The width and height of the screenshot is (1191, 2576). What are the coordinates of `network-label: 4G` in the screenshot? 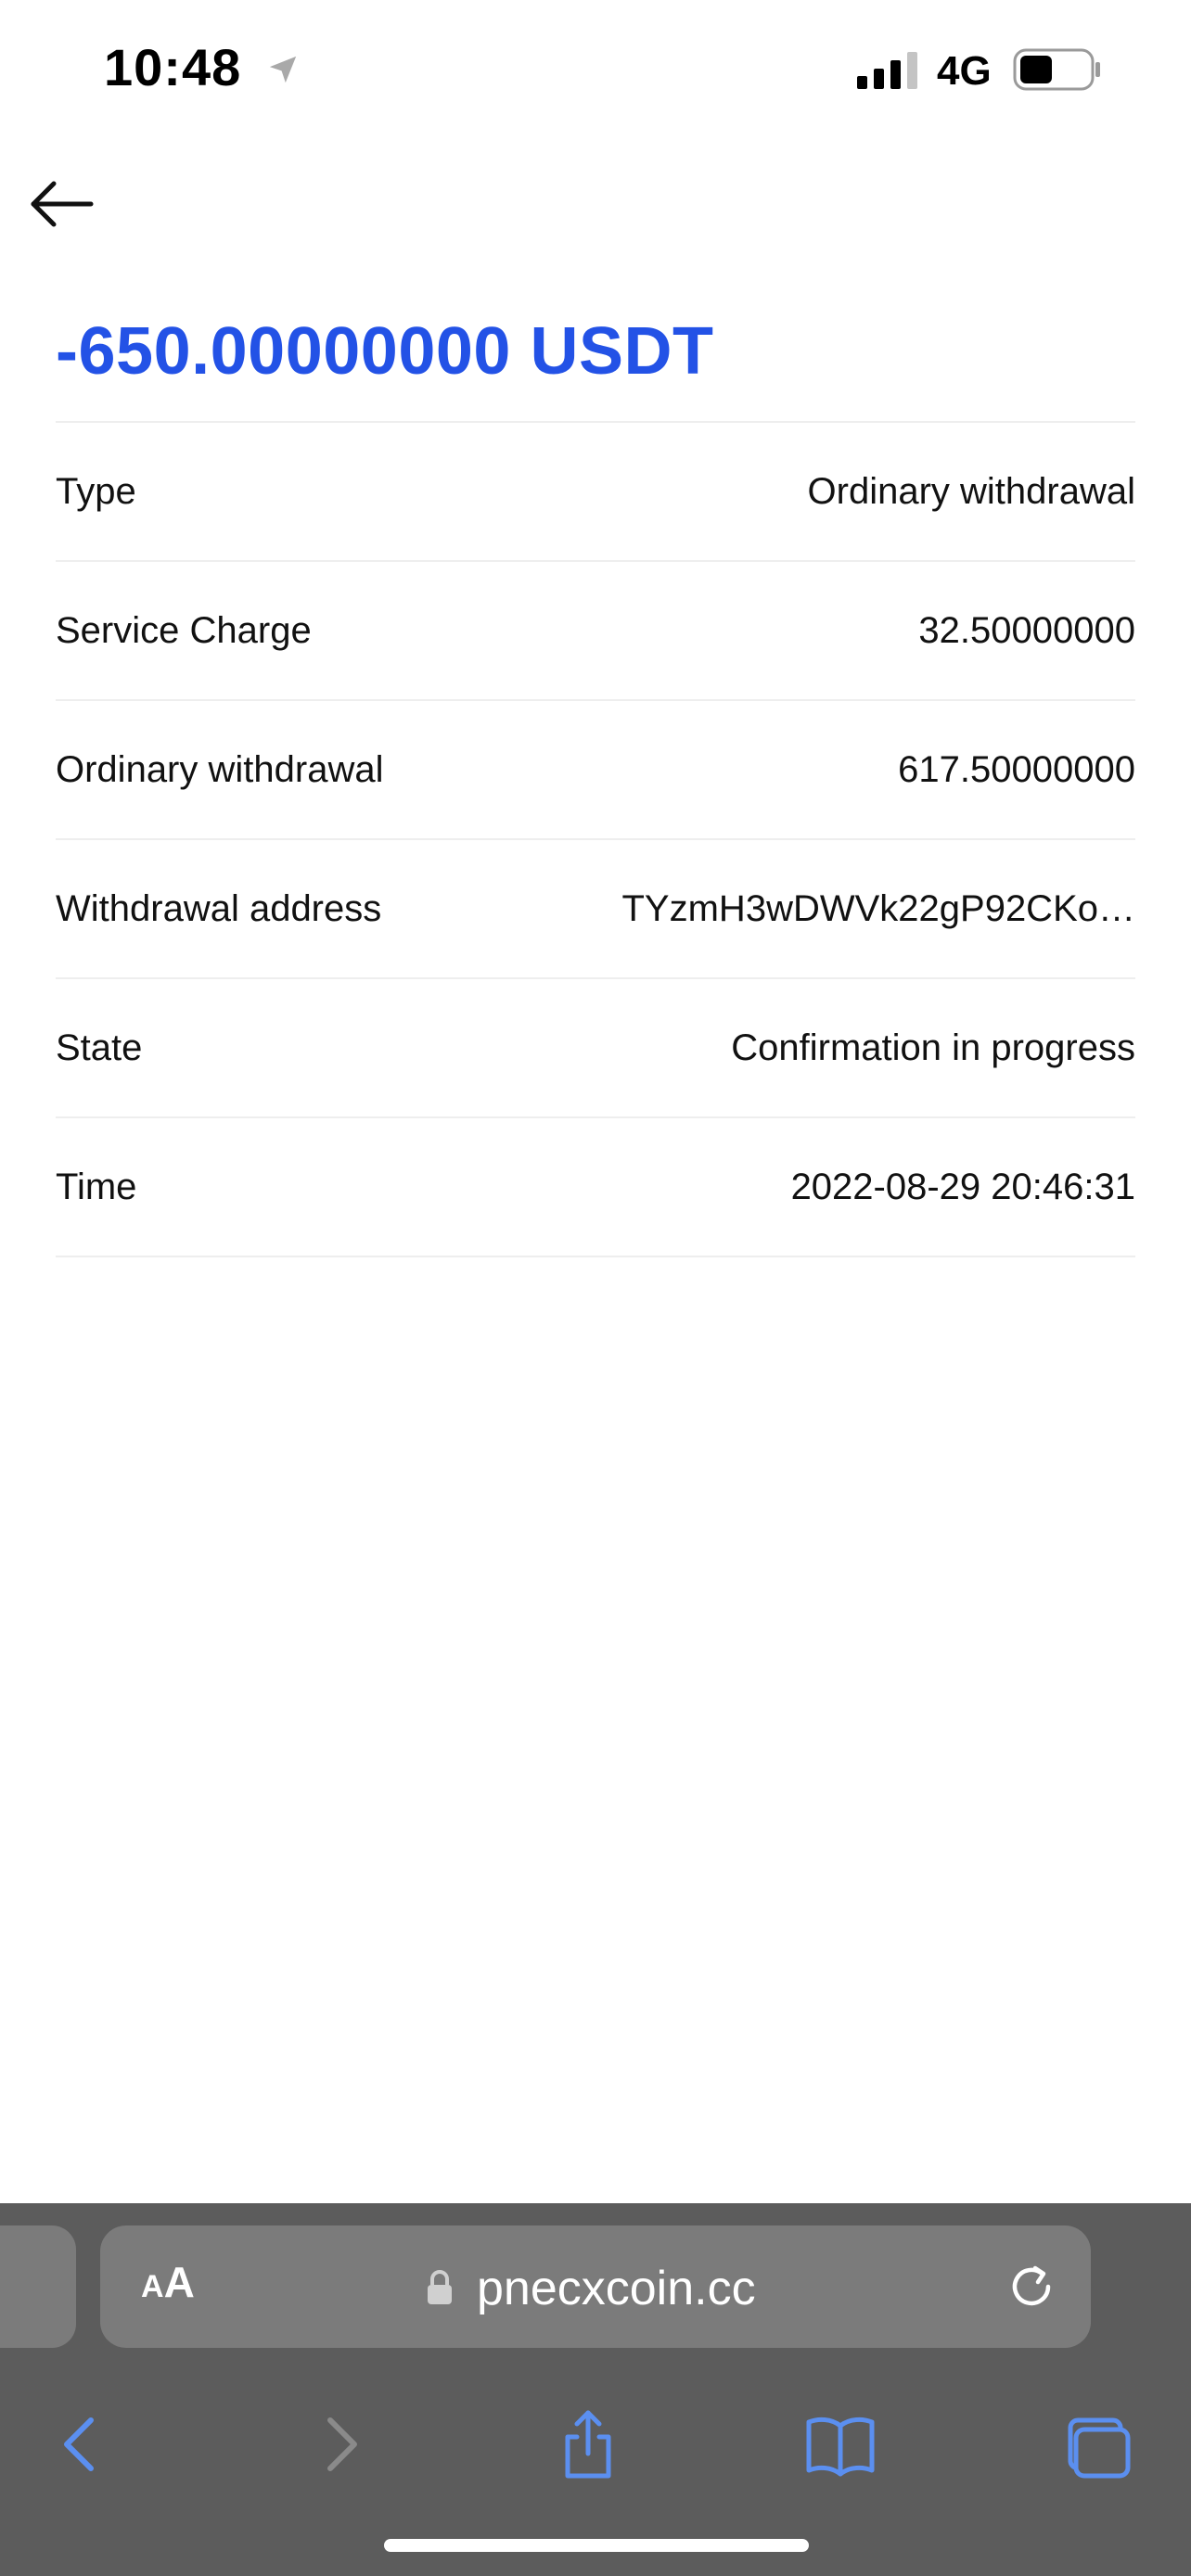 It's located at (964, 71).